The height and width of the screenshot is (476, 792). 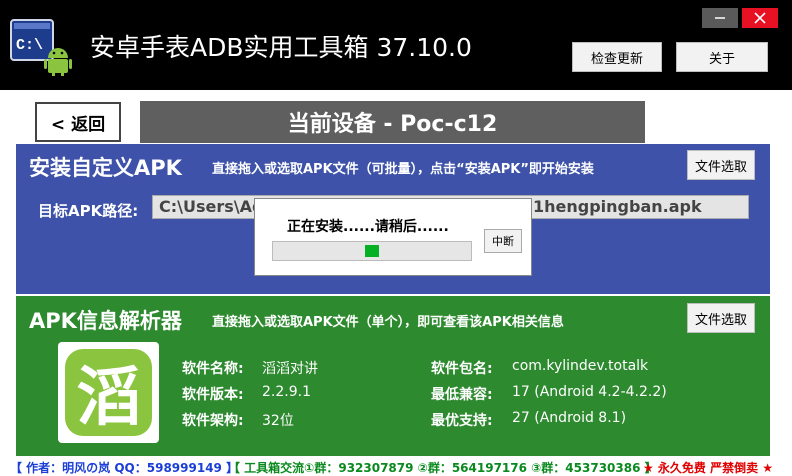 I want to click on check-update-button: 检查更新, so click(x=617, y=57).